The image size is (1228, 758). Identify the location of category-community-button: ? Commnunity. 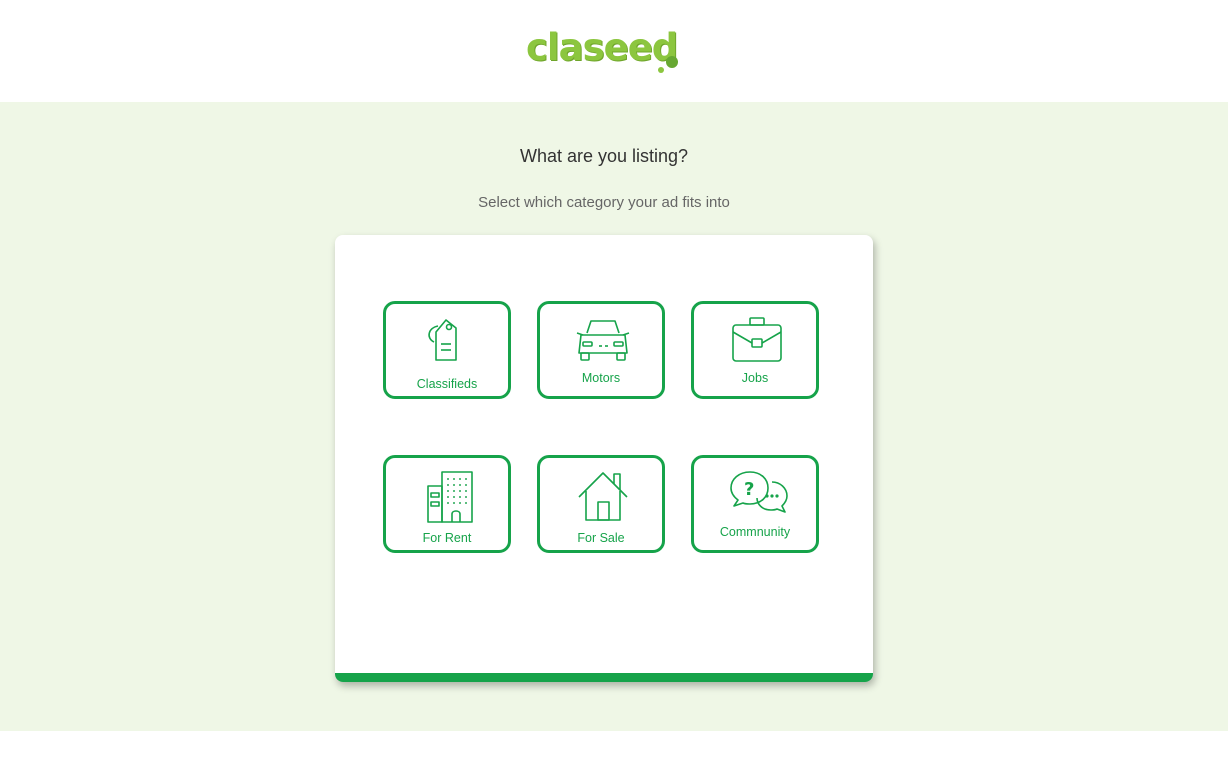
(755, 504).